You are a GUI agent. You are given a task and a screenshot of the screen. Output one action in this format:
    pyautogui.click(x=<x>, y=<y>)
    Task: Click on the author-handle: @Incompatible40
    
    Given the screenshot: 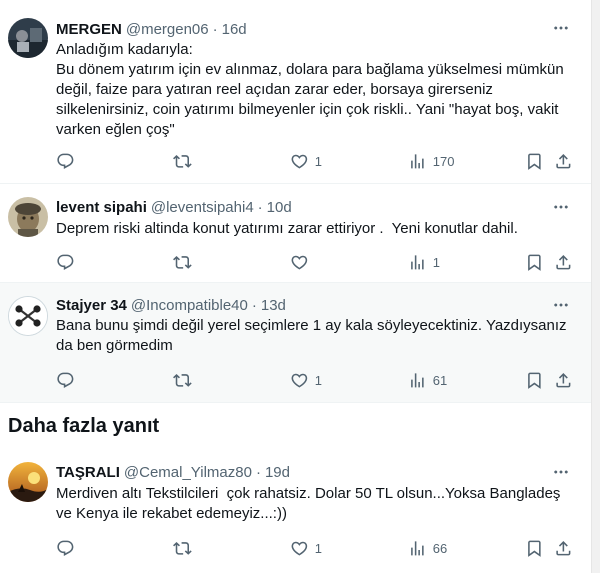 What is the action you would take?
    pyautogui.click(x=189, y=305)
    